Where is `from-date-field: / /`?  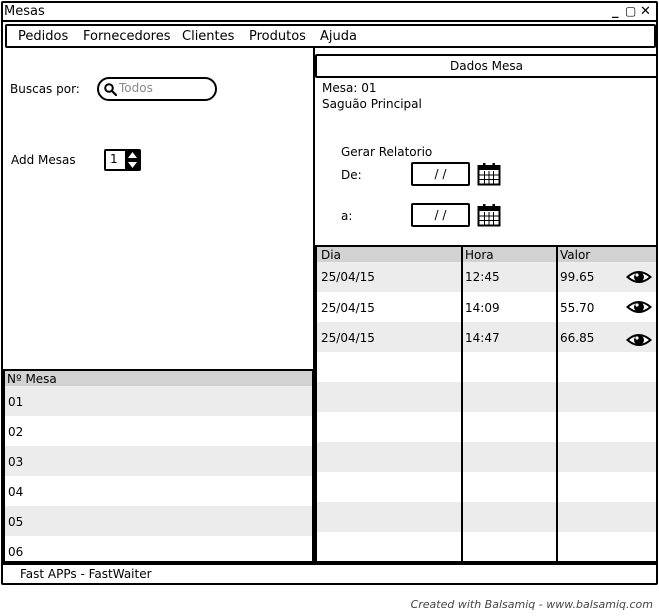 from-date-field: / / is located at coordinates (440, 174).